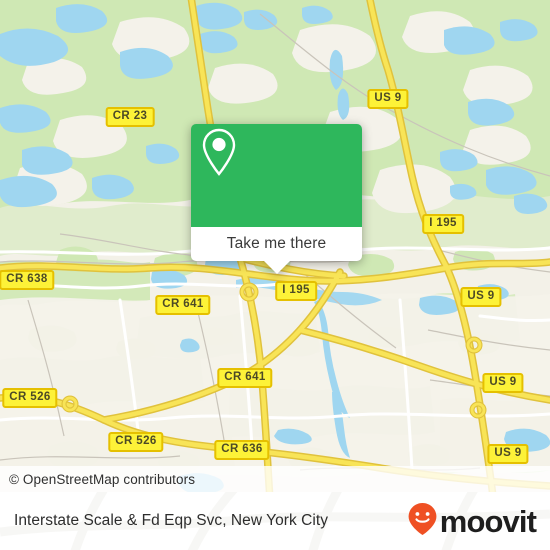  I want to click on road-shield: CR 638, so click(27, 280).